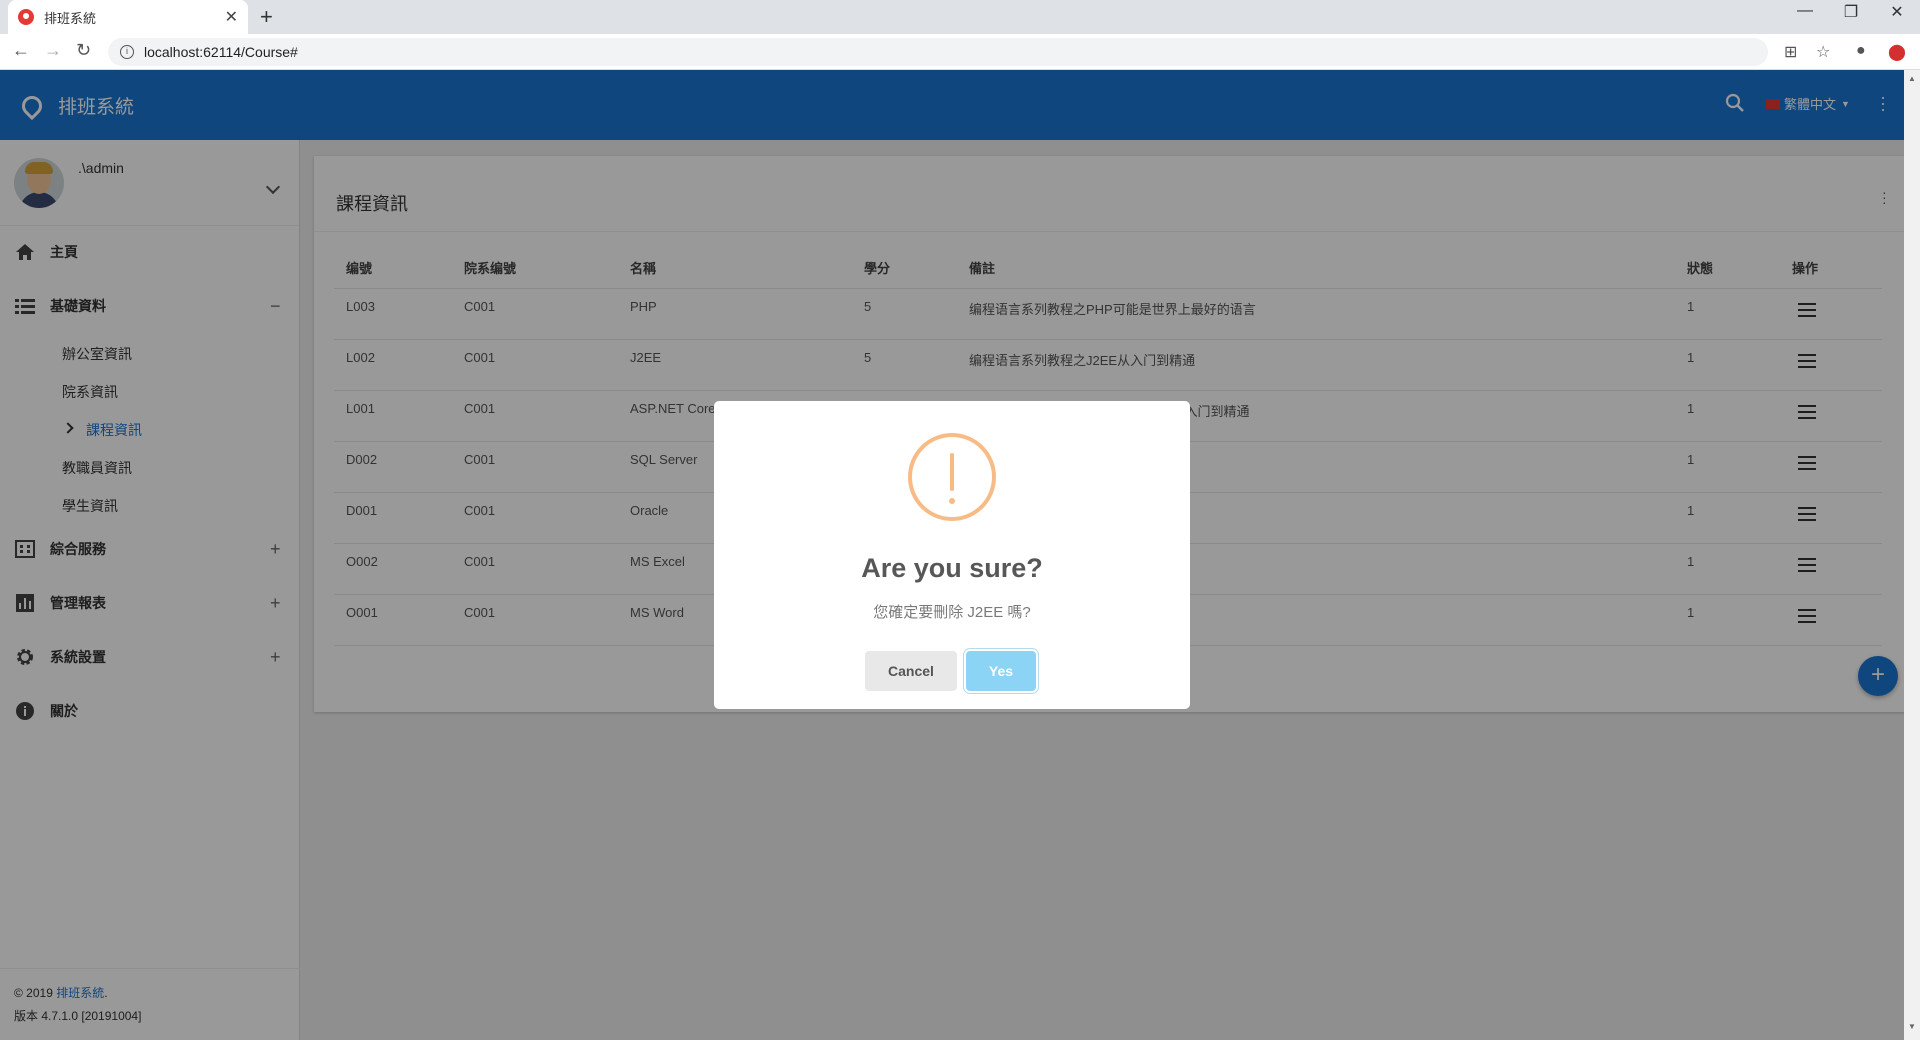 The width and height of the screenshot is (1920, 1040). I want to click on close-window-button: ✕, so click(1897, 12).